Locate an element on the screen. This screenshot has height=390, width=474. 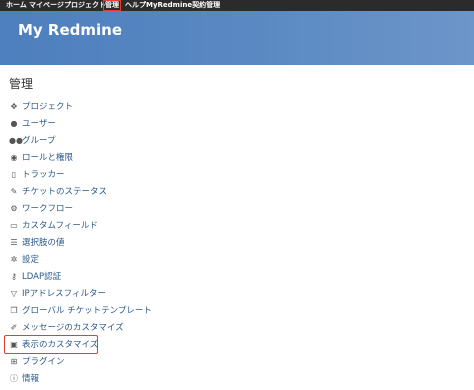
admin-menu-item: ☰ 選択肢の値 is located at coordinates (159, 242).